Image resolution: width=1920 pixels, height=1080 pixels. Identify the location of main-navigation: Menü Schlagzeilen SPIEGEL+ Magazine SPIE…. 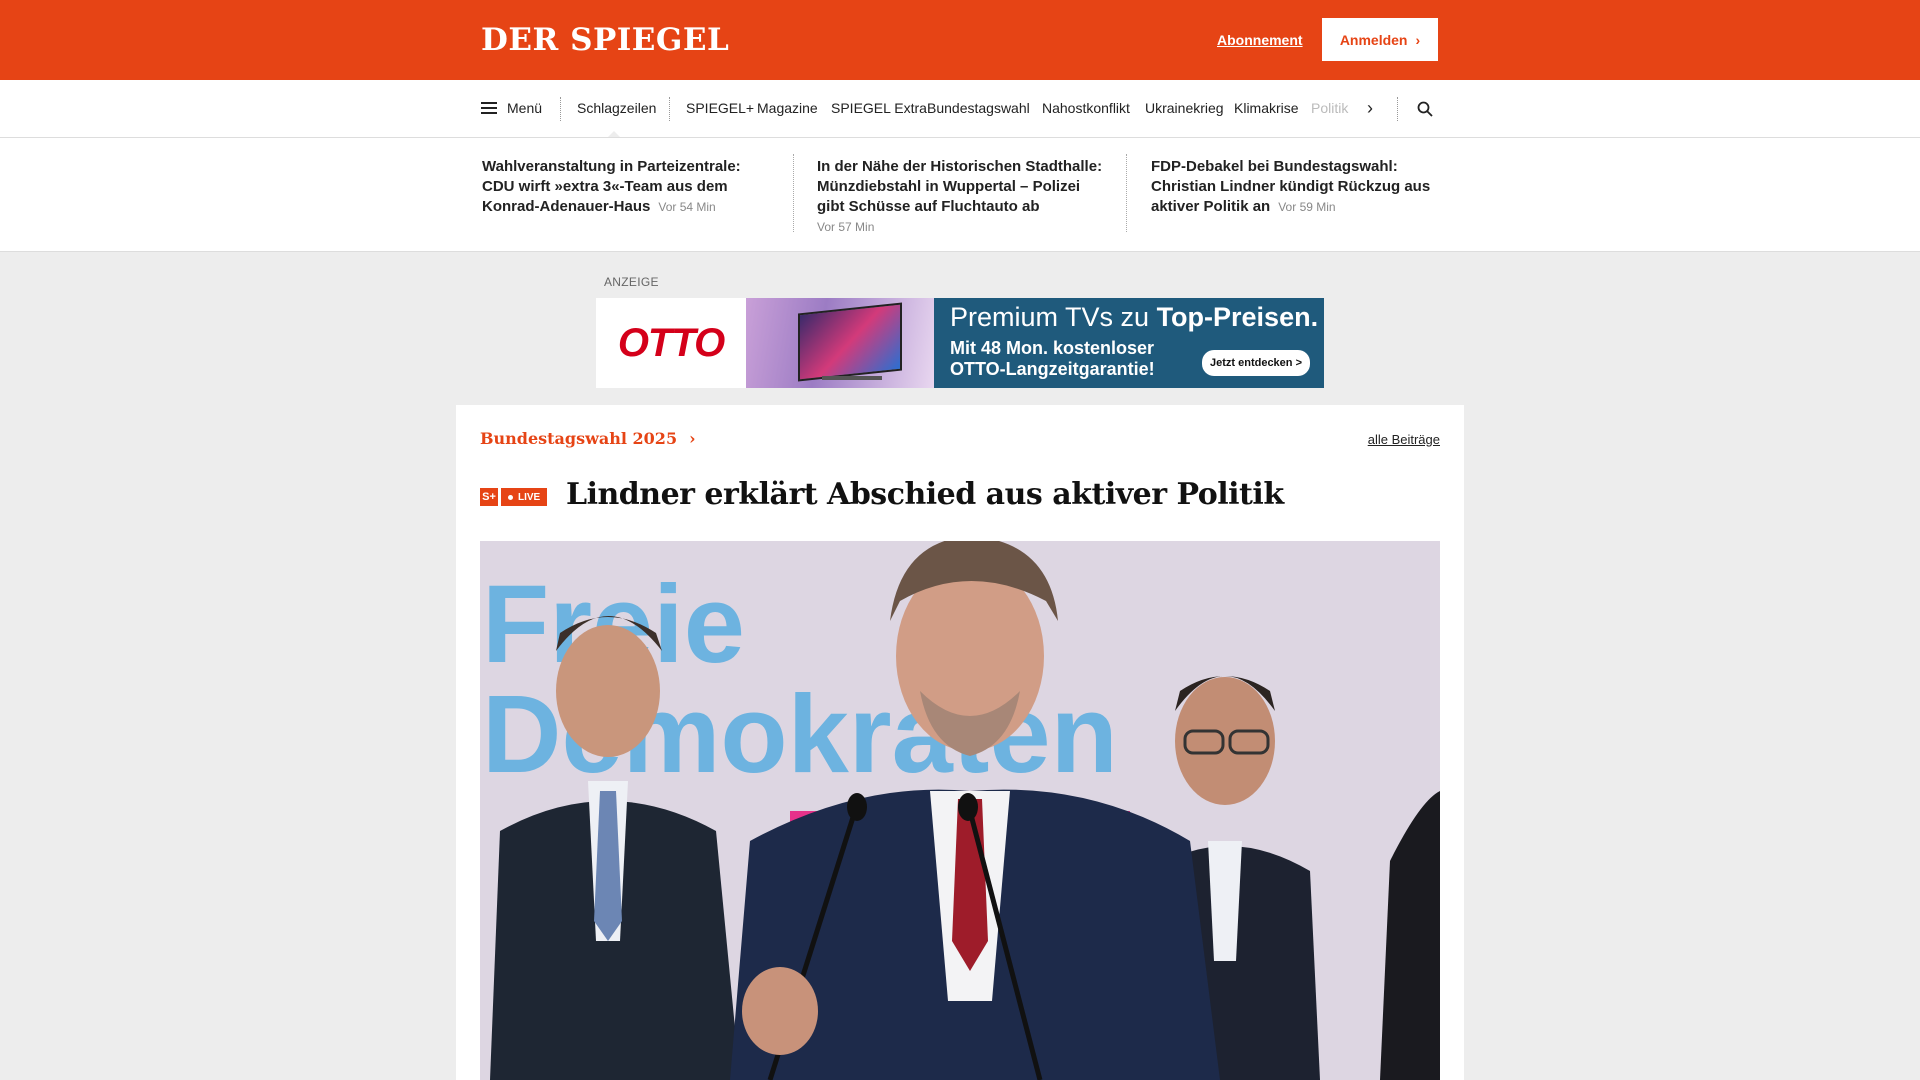
(960, 109).